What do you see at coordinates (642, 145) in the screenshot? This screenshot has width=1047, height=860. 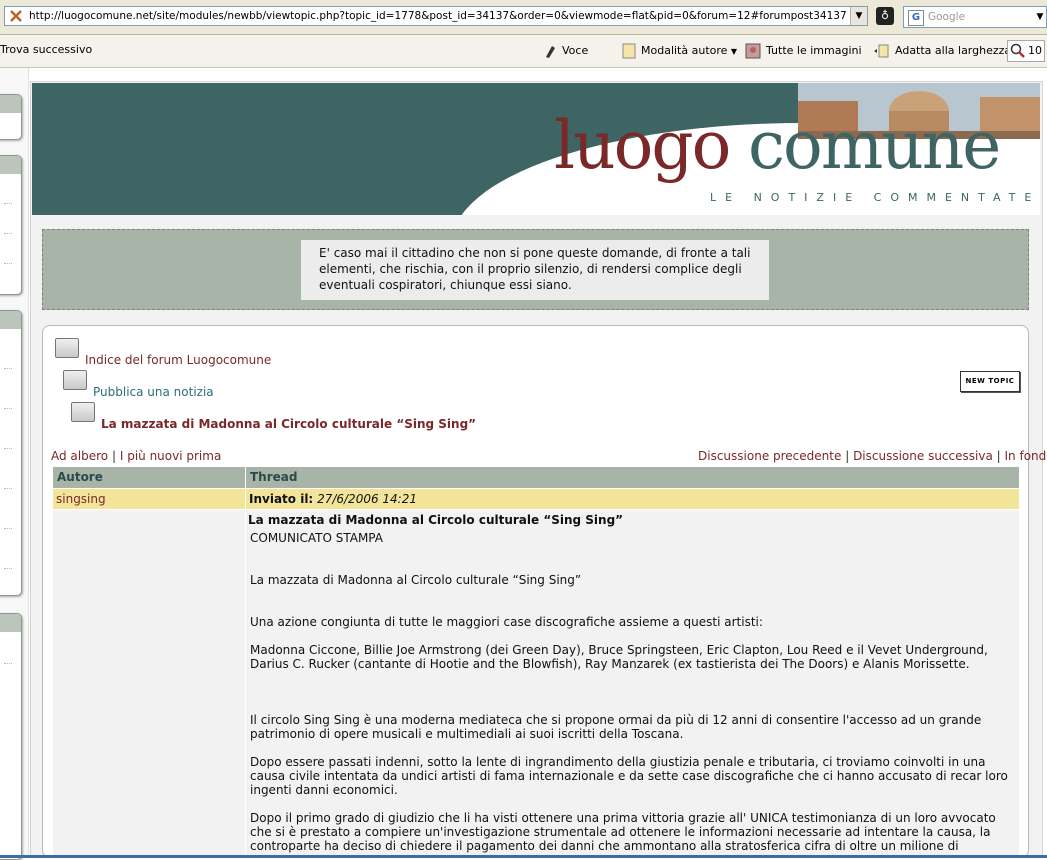 I see `logo-luogo: luogo` at bounding box center [642, 145].